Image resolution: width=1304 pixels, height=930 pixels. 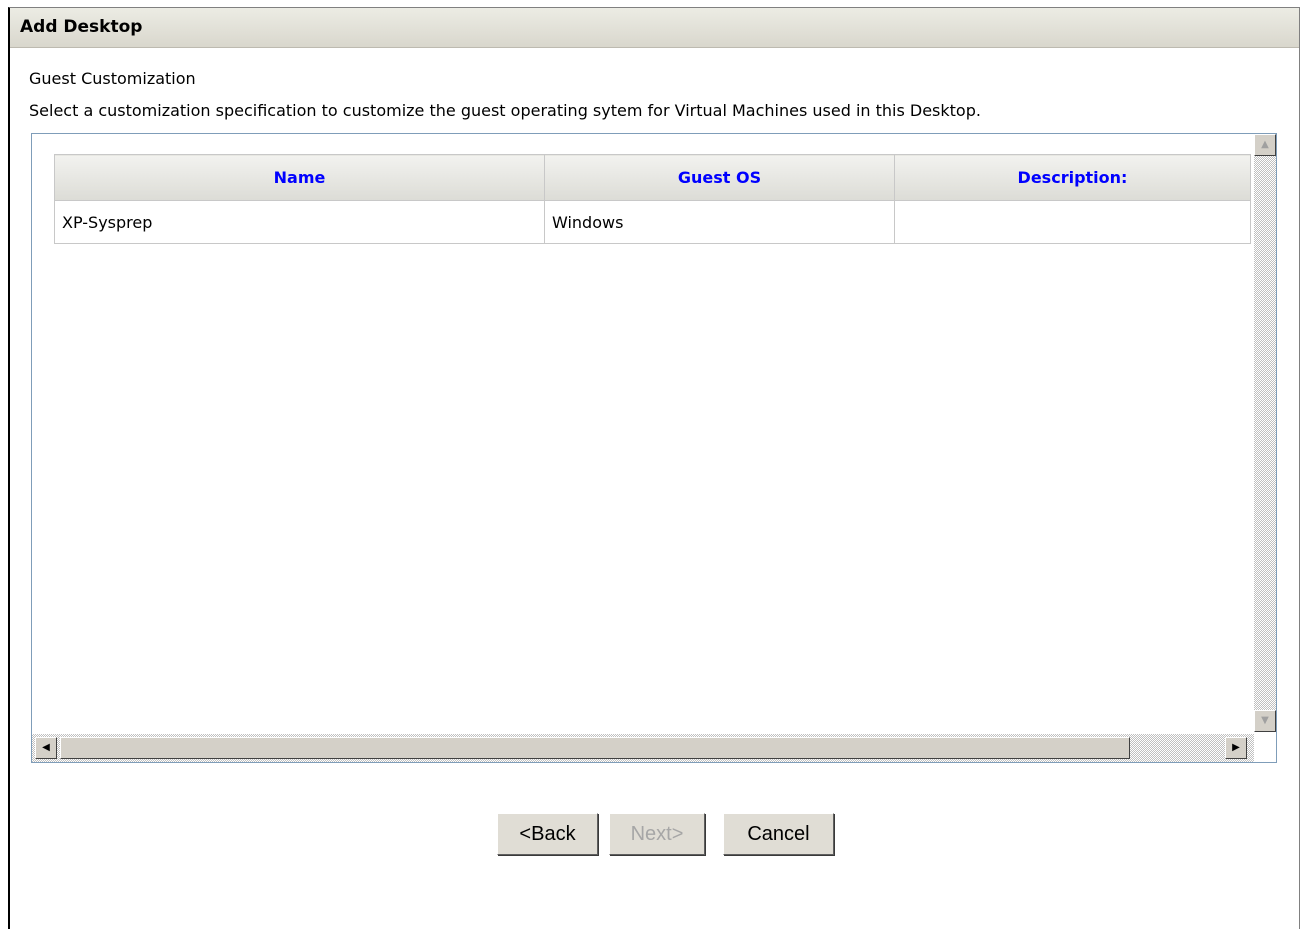 I want to click on next-button: Next>, so click(x=657, y=834).